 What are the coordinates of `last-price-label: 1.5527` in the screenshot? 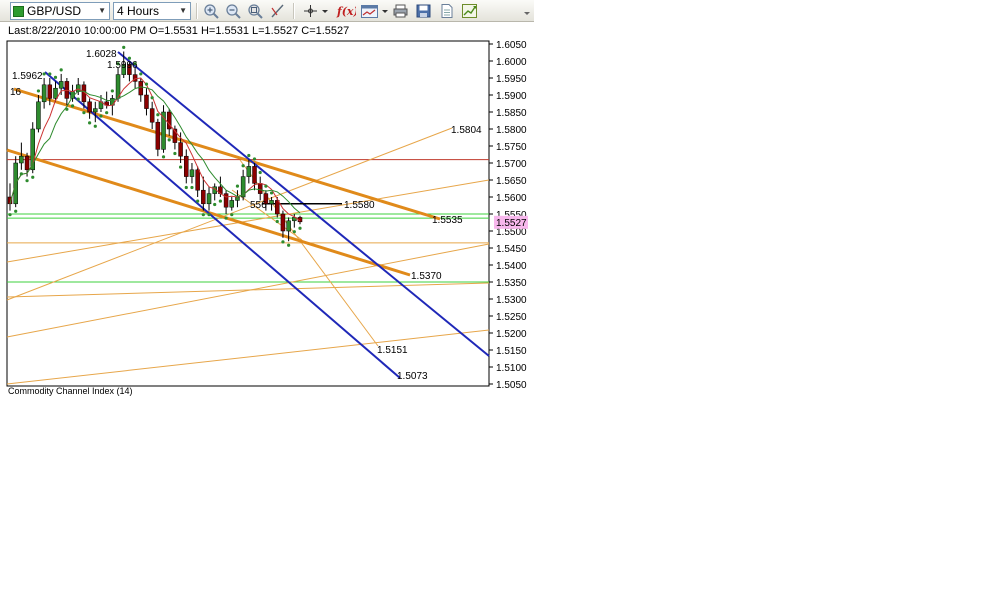 It's located at (511, 223).